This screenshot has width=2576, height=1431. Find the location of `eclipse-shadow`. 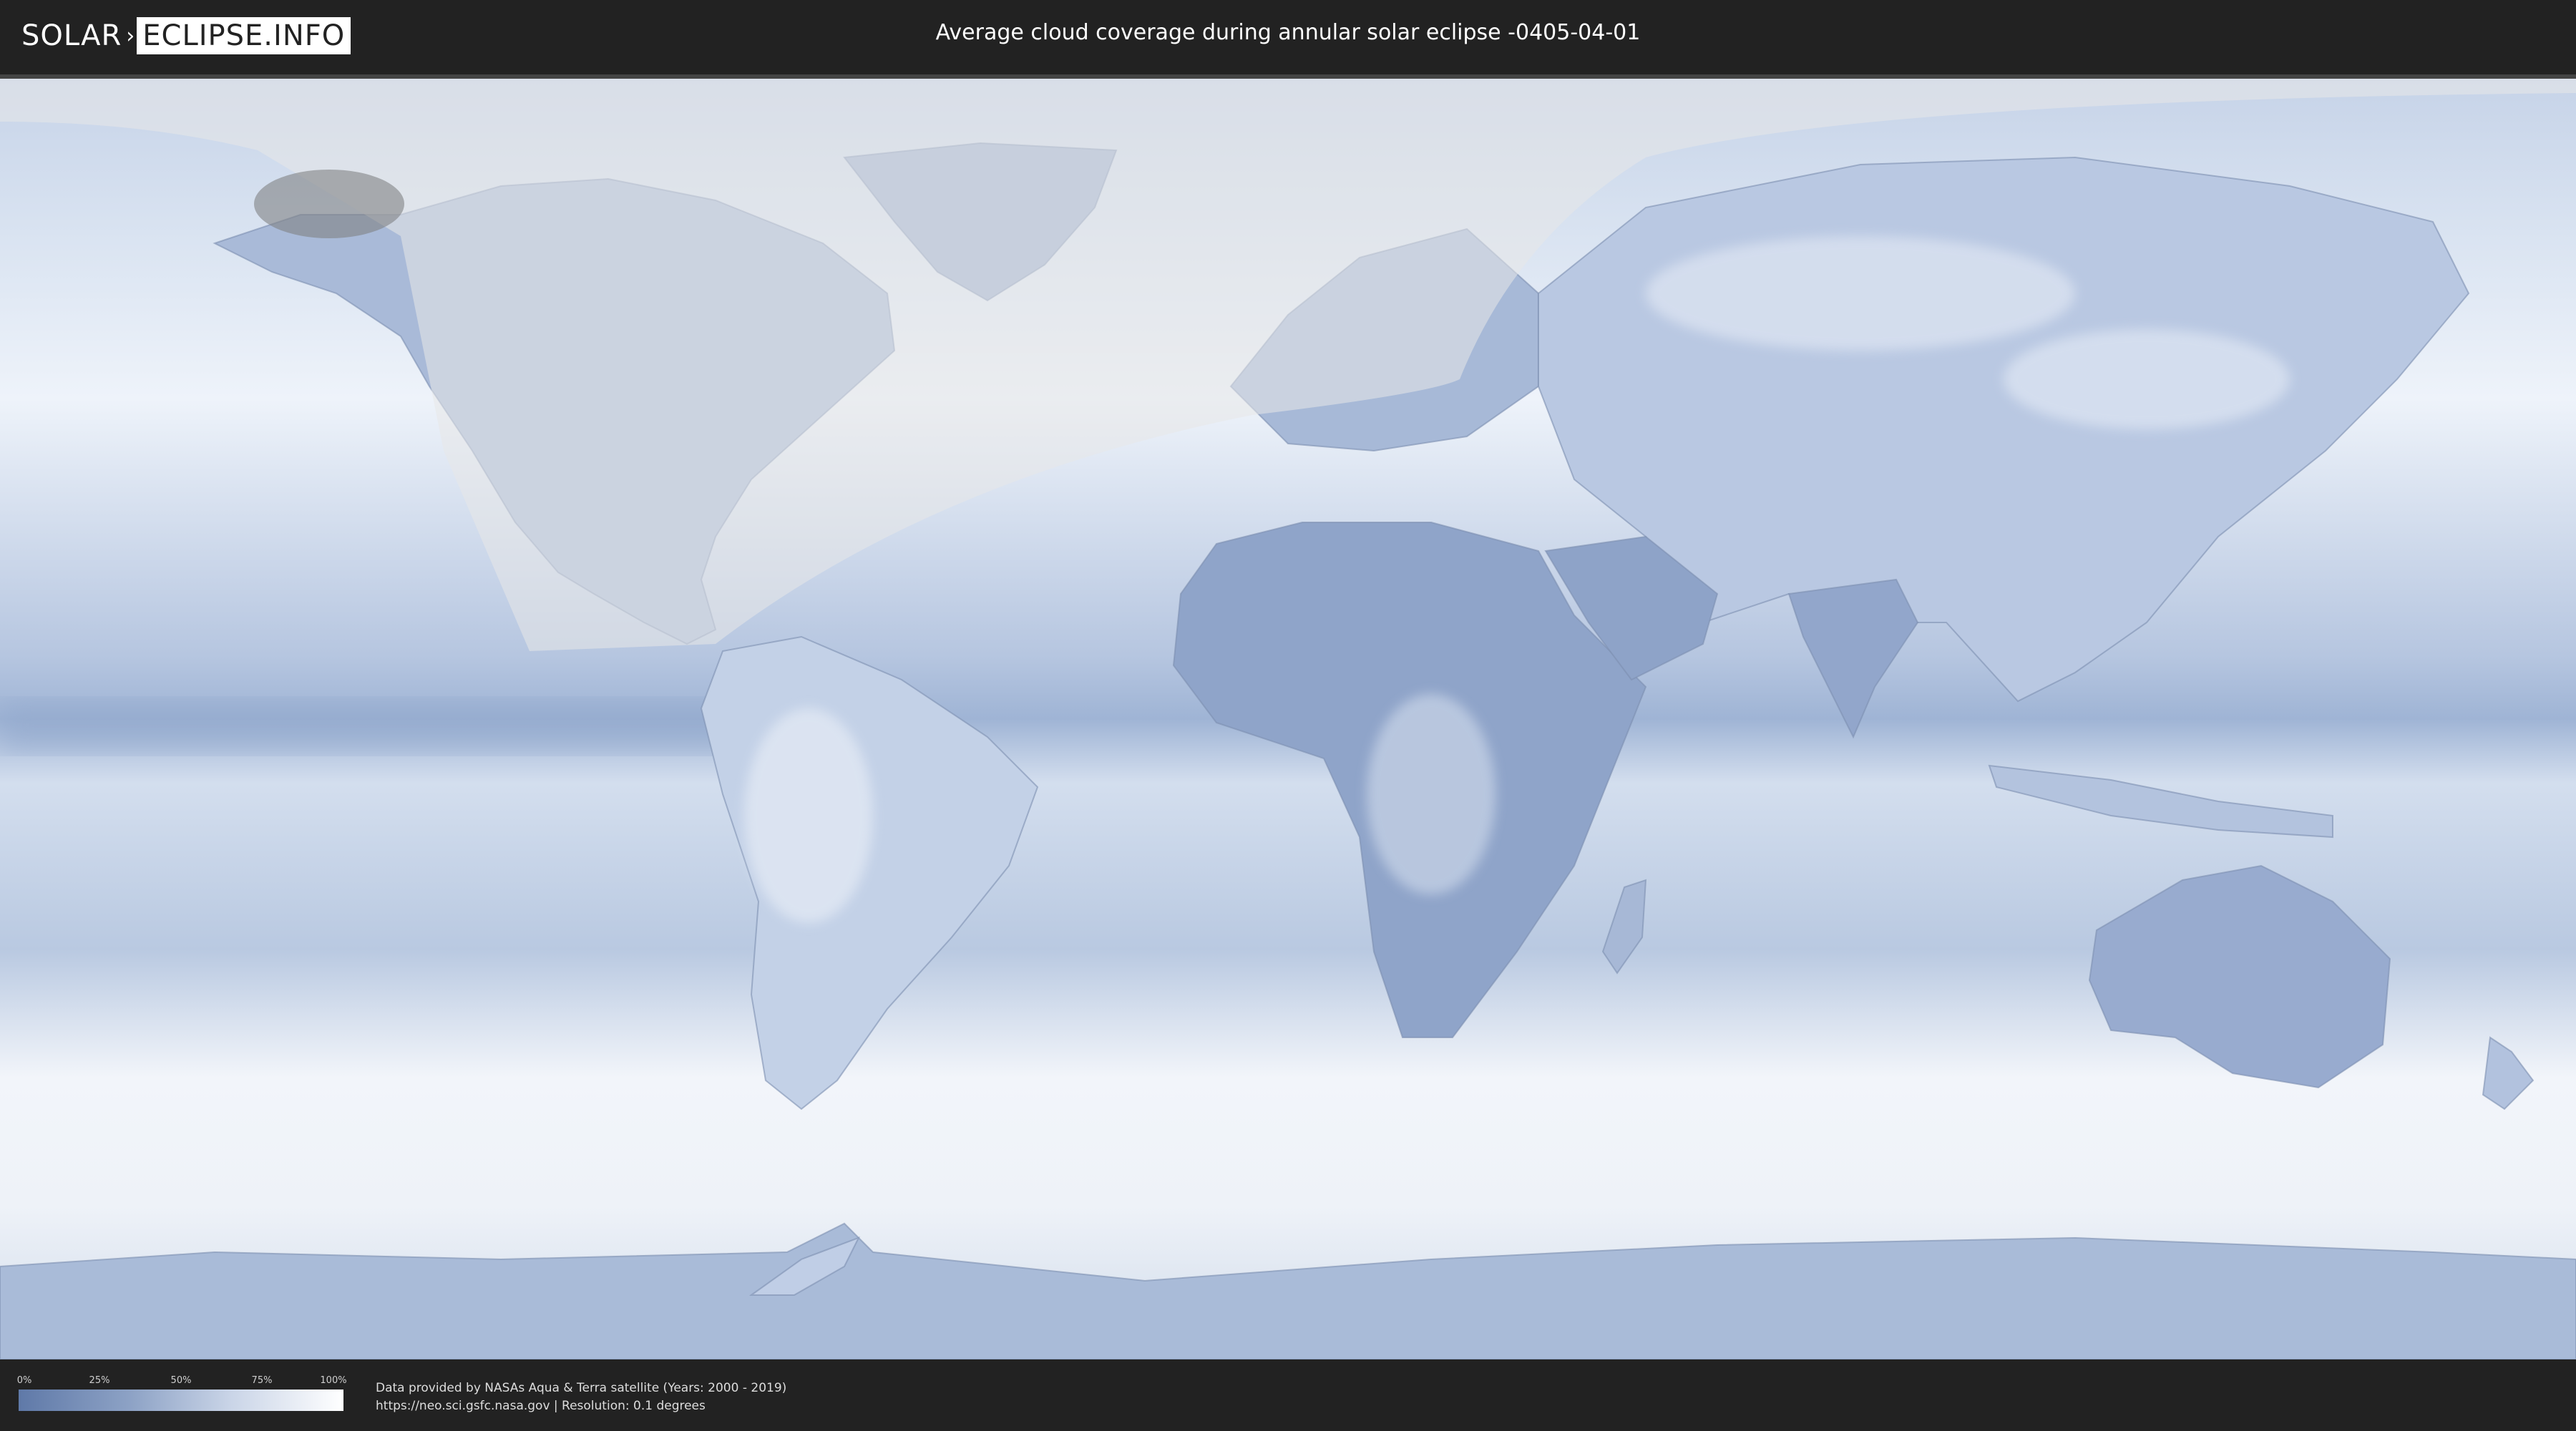

eclipse-shadow is located at coordinates (329, 204).